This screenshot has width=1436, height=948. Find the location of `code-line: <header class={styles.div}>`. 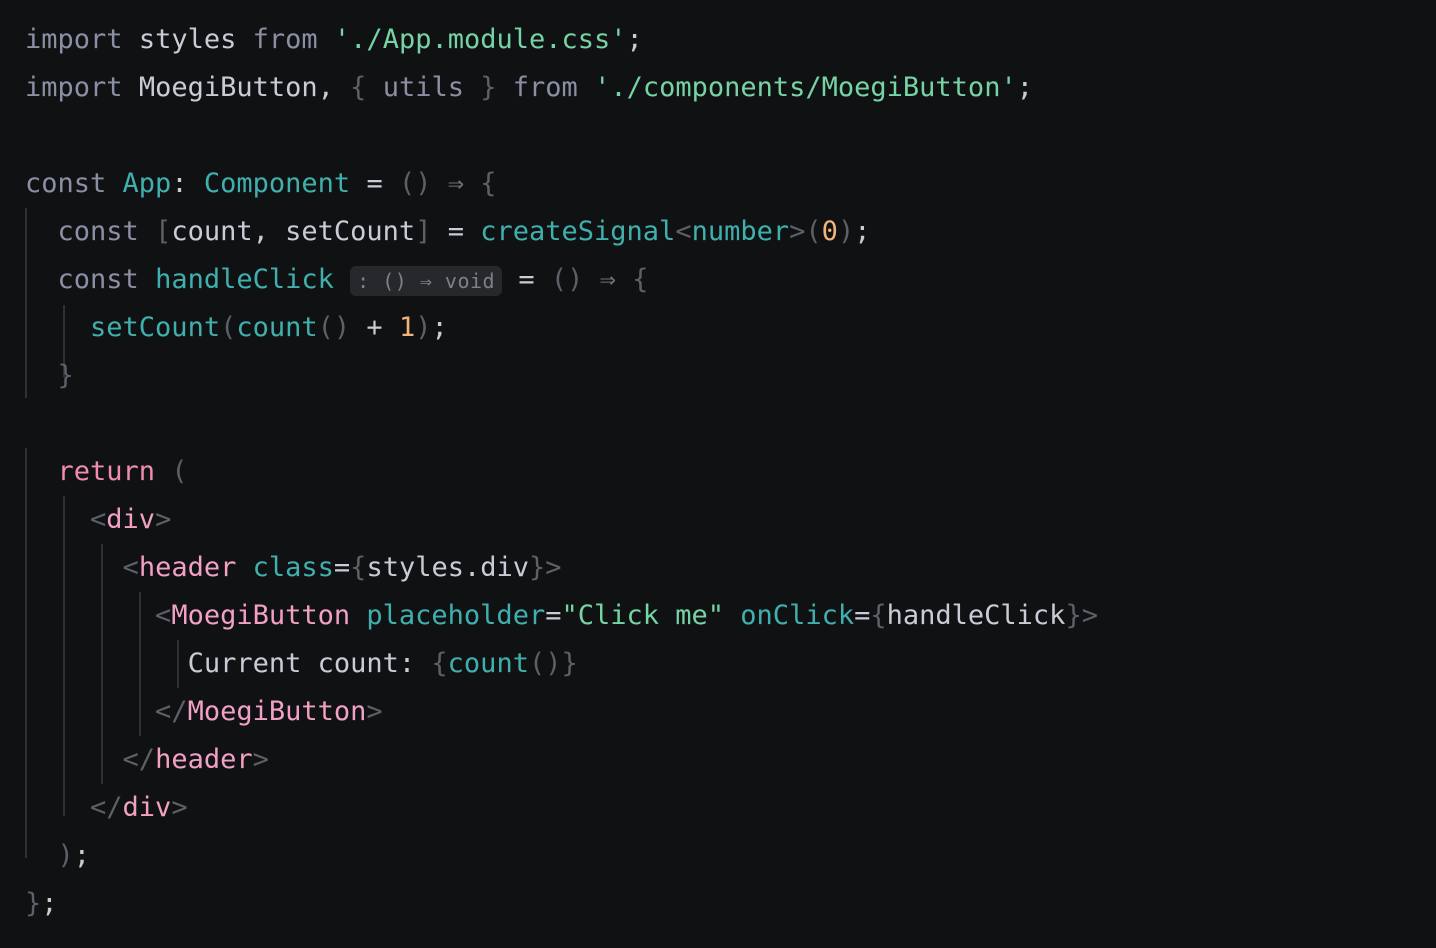

code-line: <header class={styles.div}> is located at coordinates (730, 568).